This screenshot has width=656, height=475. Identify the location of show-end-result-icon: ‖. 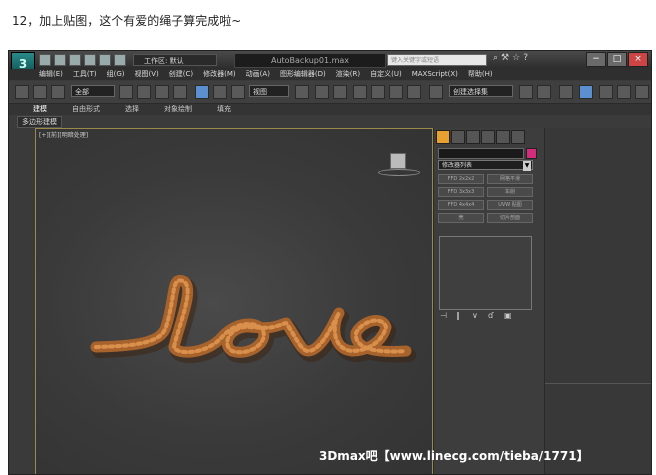
(460, 316).